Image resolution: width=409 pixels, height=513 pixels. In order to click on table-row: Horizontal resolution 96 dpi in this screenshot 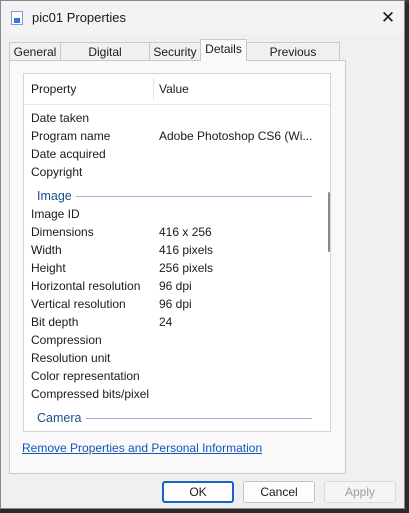, I will do `click(174, 286)`.